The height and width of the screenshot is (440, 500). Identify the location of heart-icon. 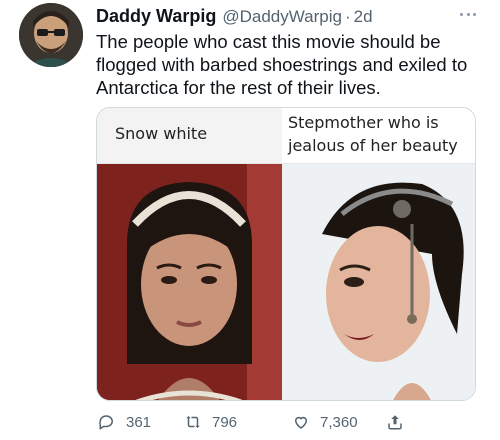
(301, 422).